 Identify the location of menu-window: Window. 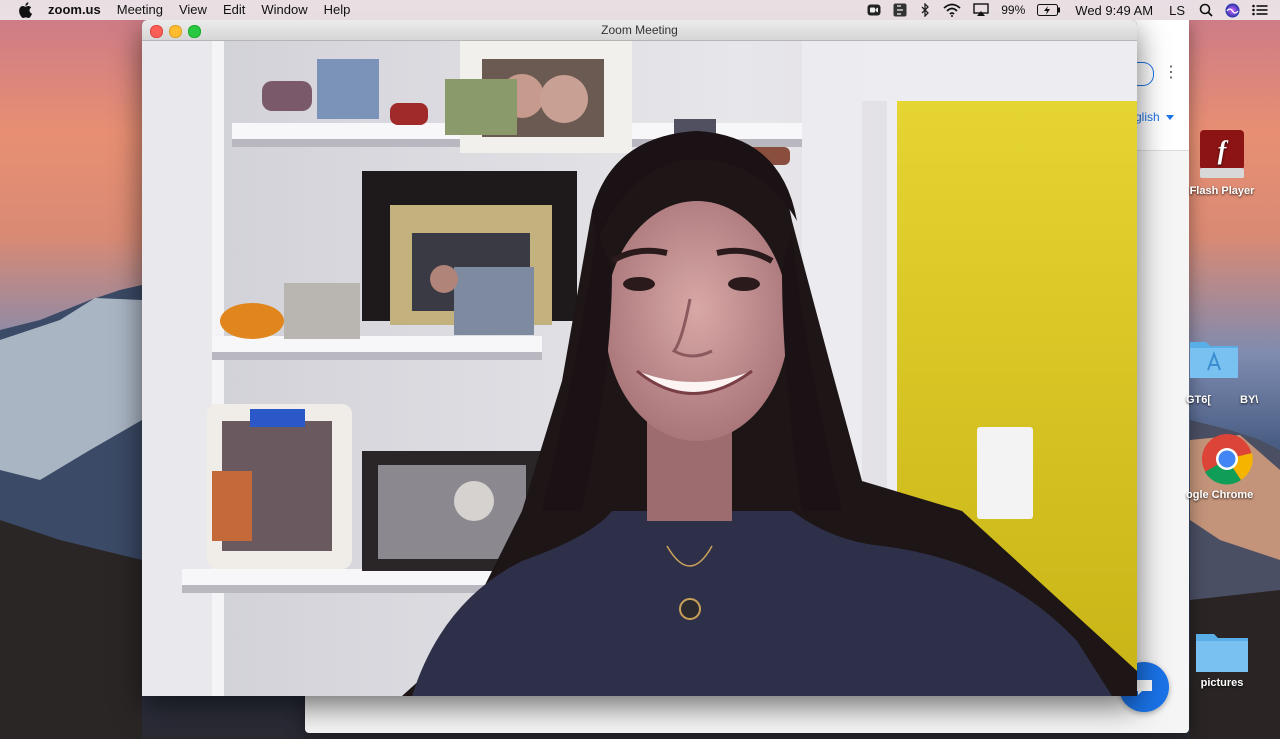
(284, 10).